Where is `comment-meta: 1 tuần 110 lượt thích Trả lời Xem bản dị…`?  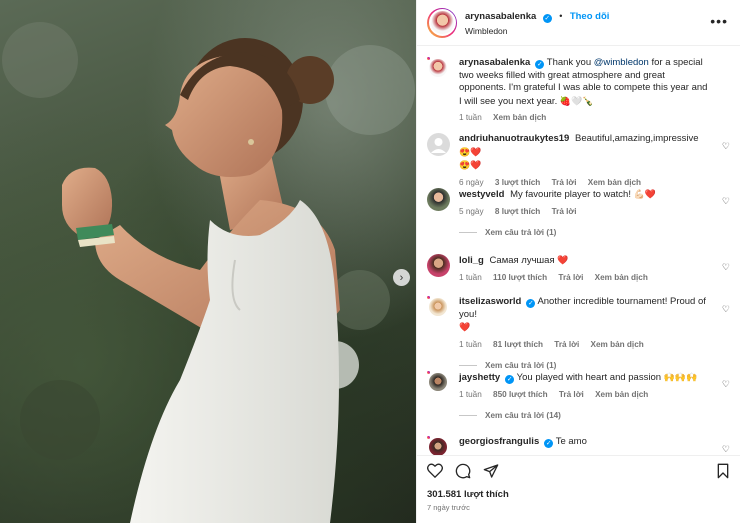 comment-meta: 1 tuần 110 lượt thích Trả lời Xem bản dị… is located at coordinates (584, 277).